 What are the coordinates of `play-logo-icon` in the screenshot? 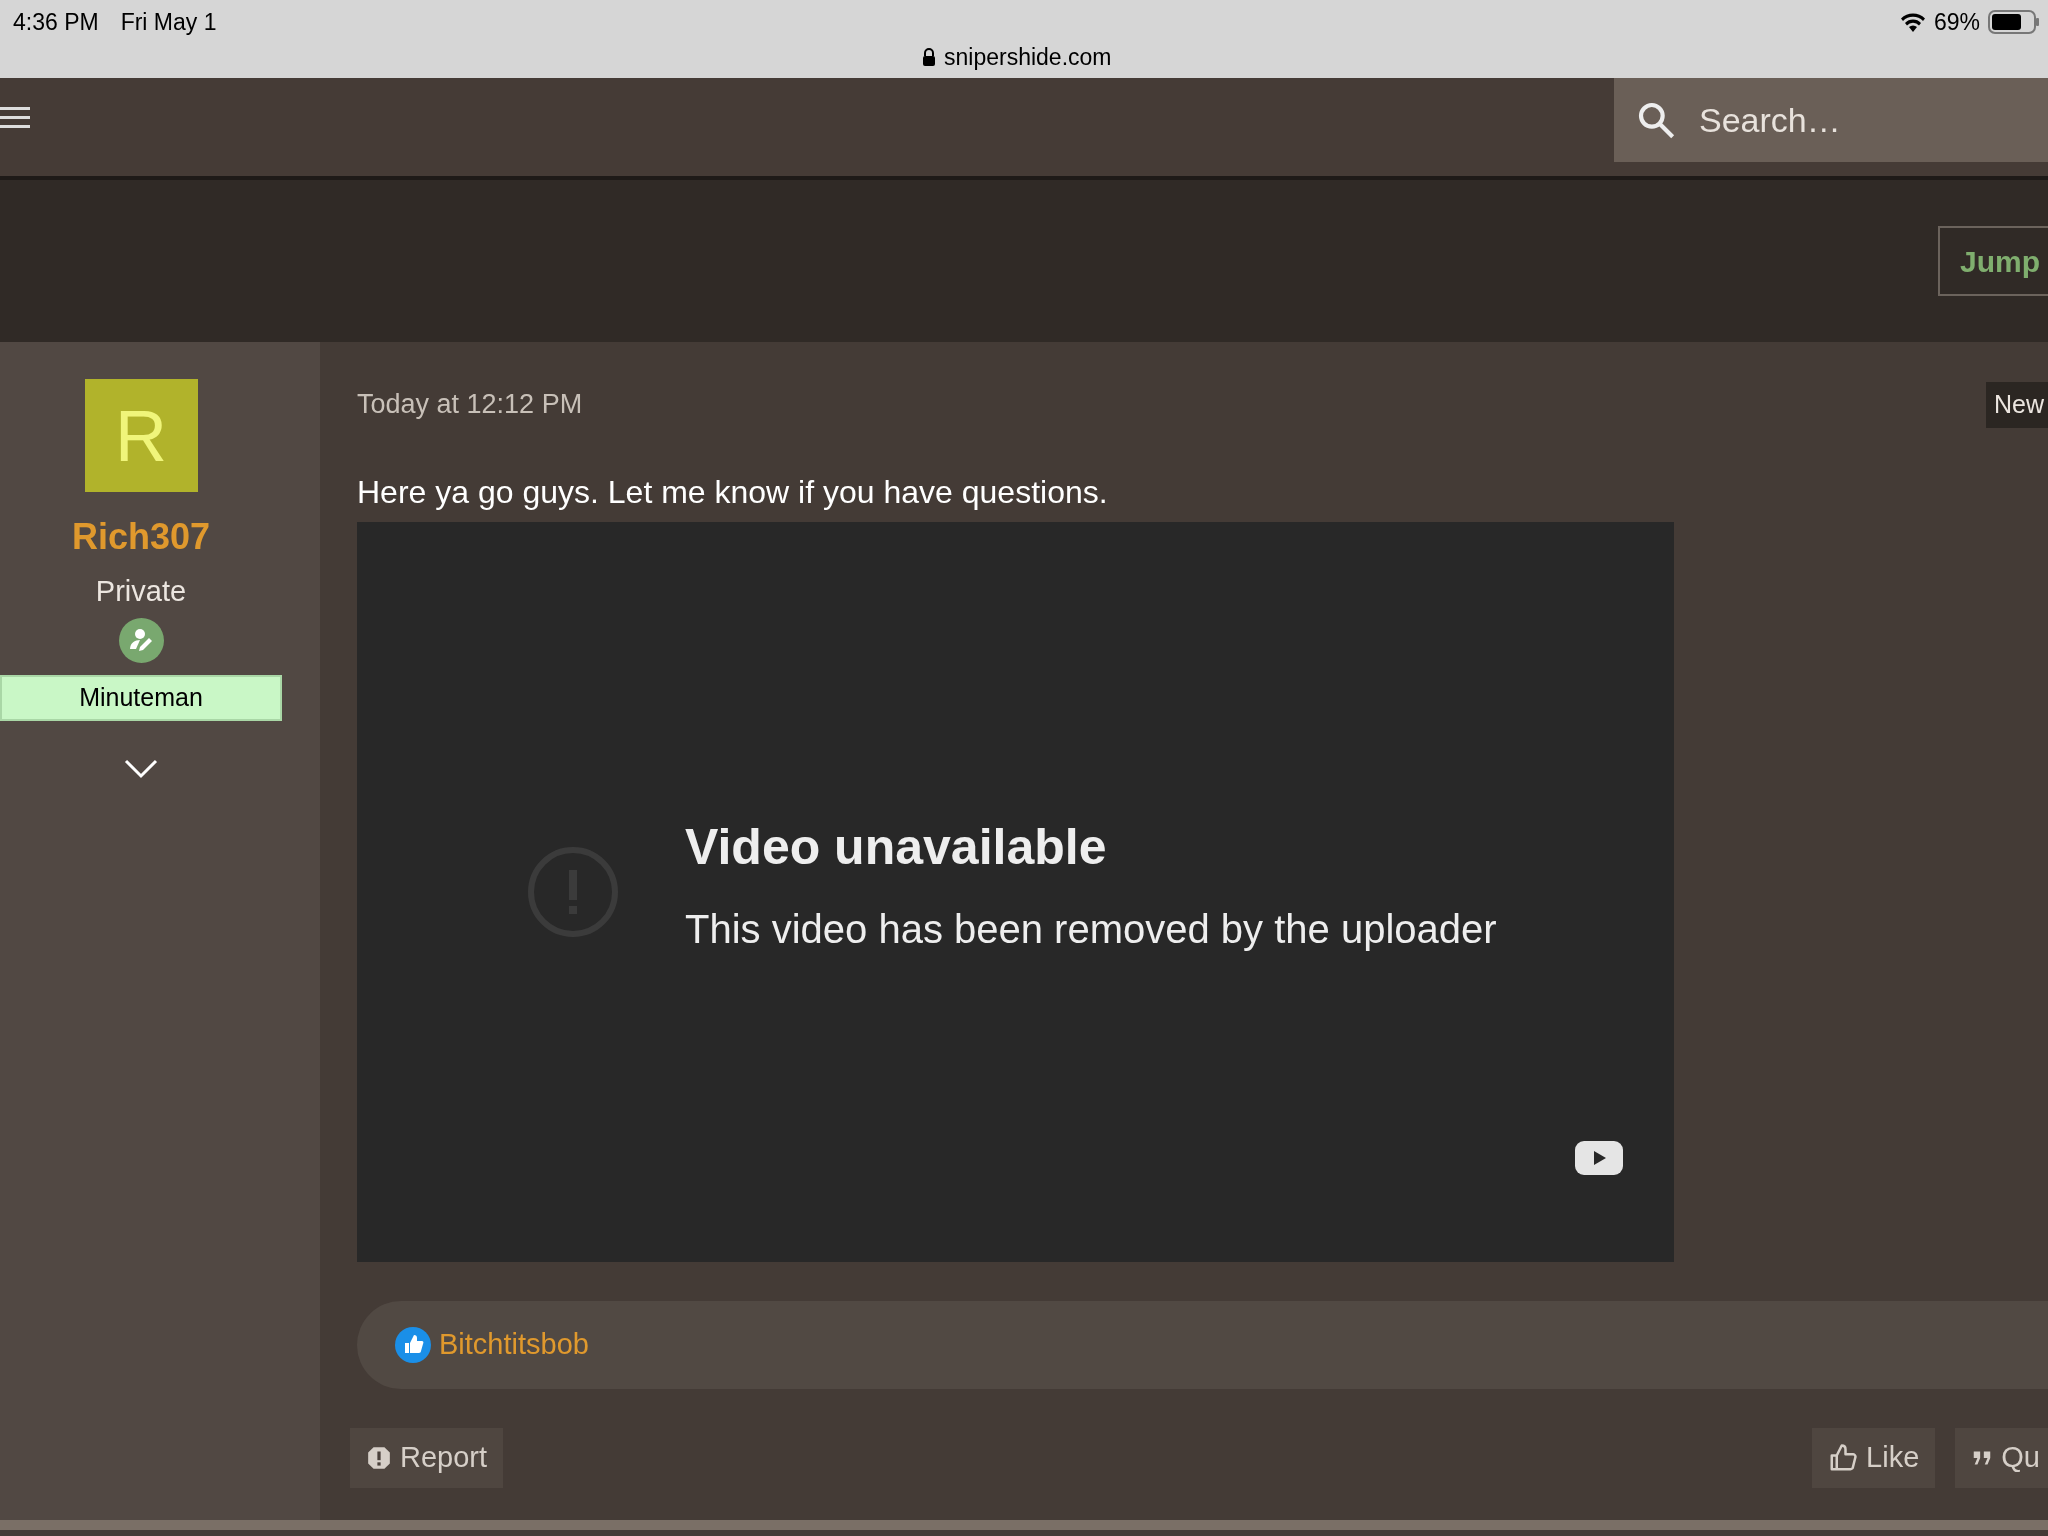 It's located at (1599, 1157).